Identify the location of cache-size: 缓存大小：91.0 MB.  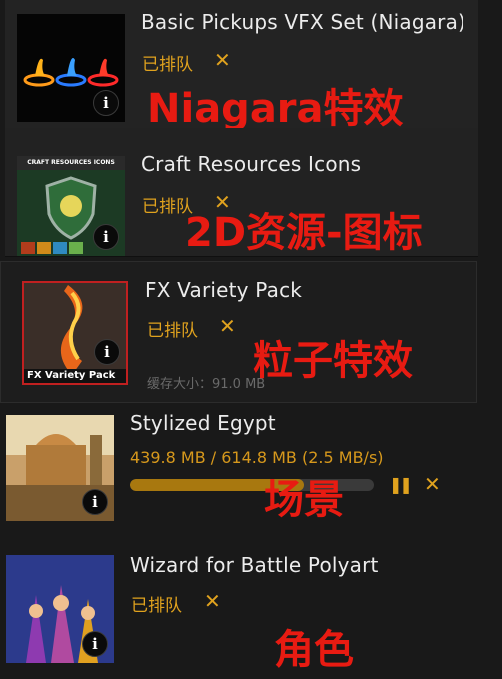
(206, 384).